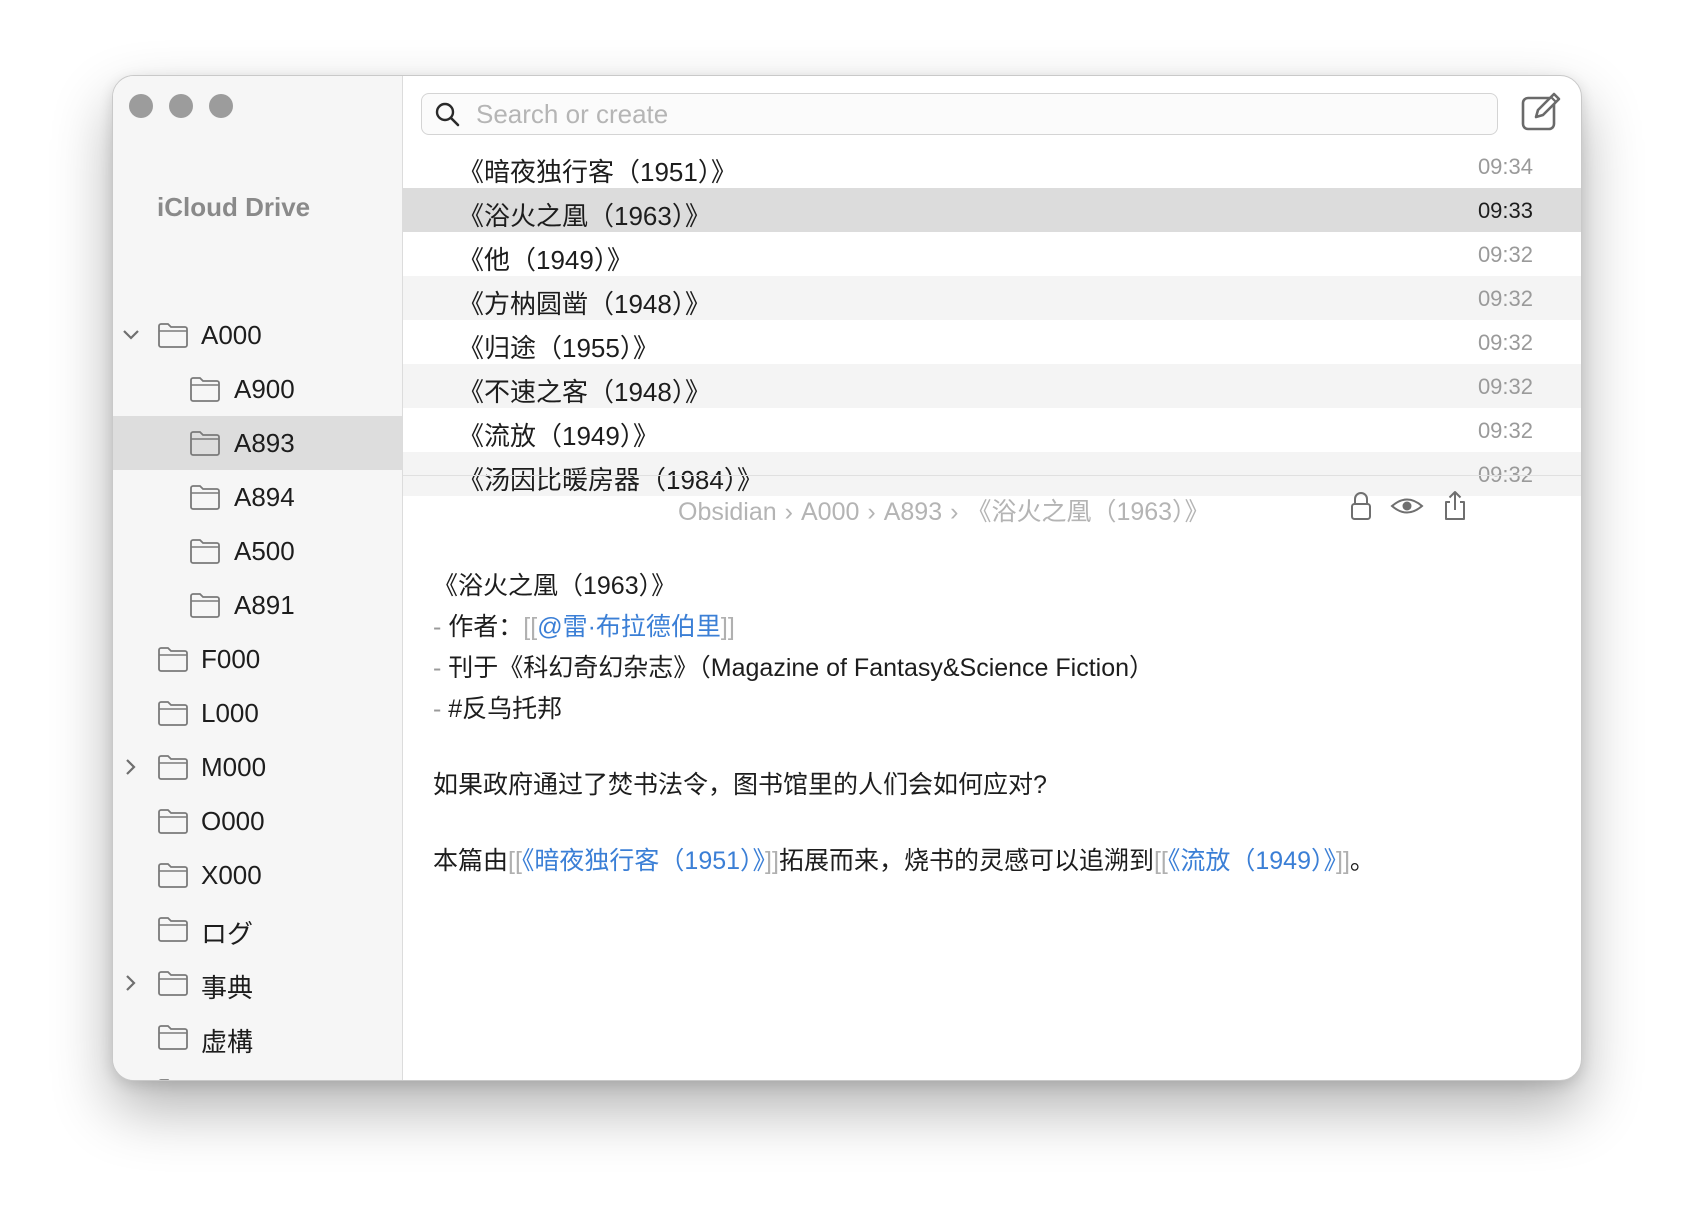 The image size is (1686, 1224). Describe the element at coordinates (264, 605) in the screenshot. I see `sidebar-folder-label: A891` at that location.